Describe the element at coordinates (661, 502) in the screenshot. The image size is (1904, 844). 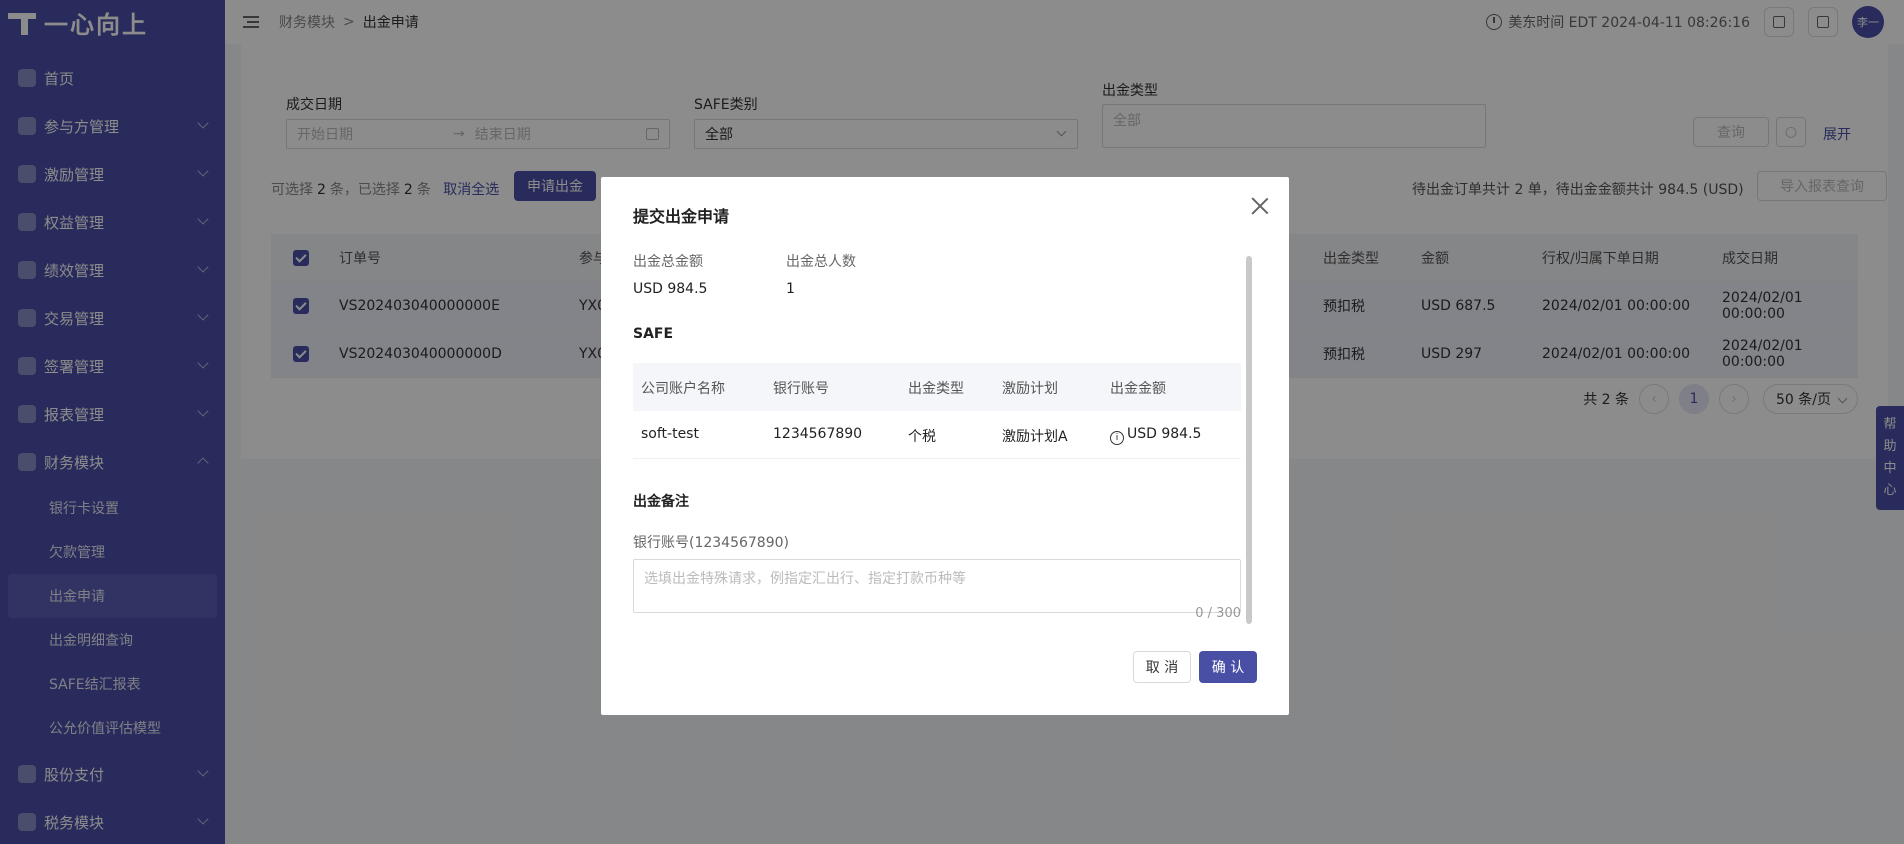
I see `remark-section-title: 出金备注` at that location.